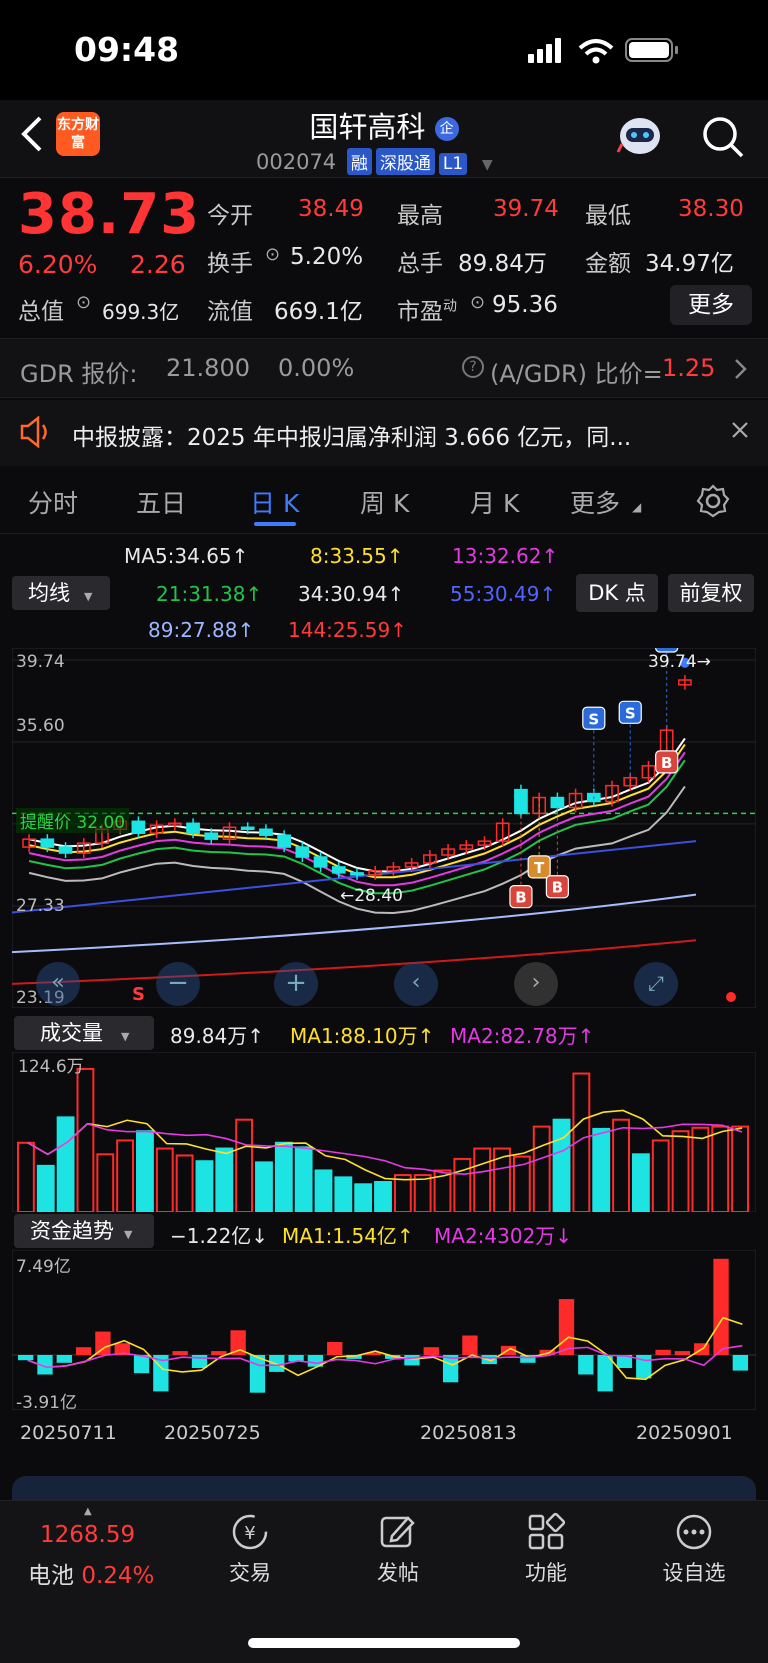 The height and width of the screenshot is (1663, 768). Describe the element at coordinates (250, 1549) in the screenshot. I see `nav-trade: ¥ 交易` at that location.